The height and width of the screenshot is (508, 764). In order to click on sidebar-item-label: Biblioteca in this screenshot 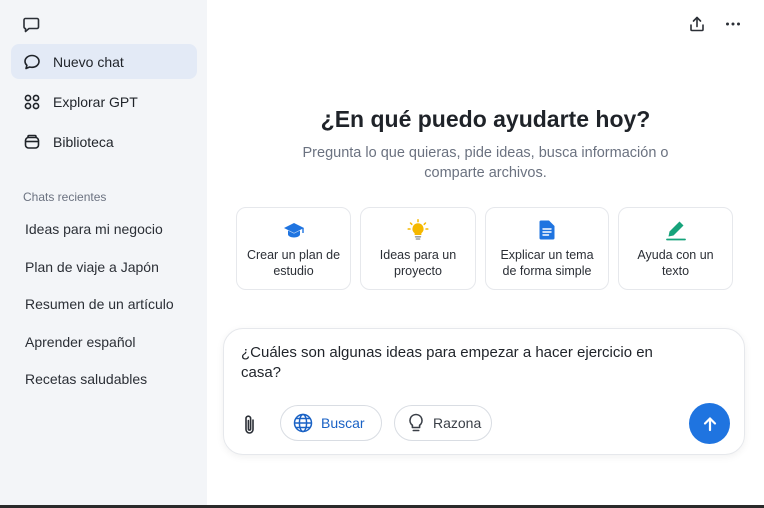, I will do `click(83, 141)`.